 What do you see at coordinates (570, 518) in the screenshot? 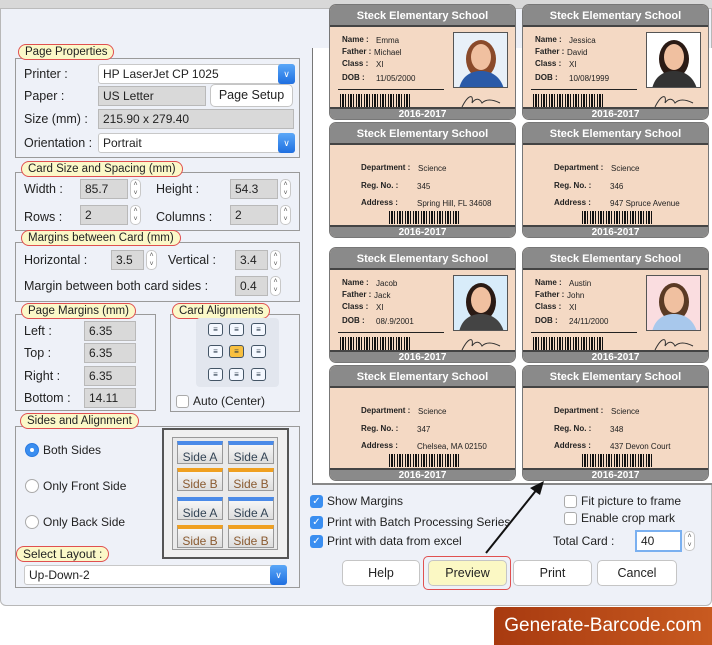
I see `crop-mark-checkbox` at bounding box center [570, 518].